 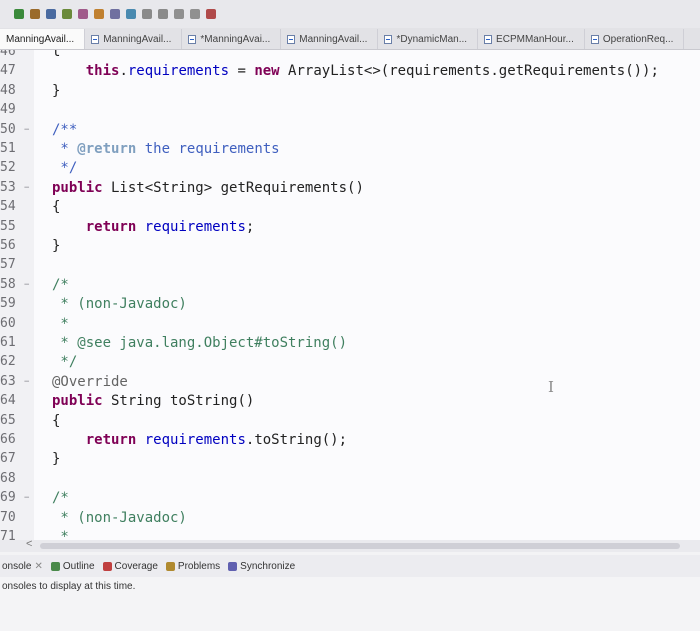 I want to click on line-number: 62, so click(x=8, y=362).